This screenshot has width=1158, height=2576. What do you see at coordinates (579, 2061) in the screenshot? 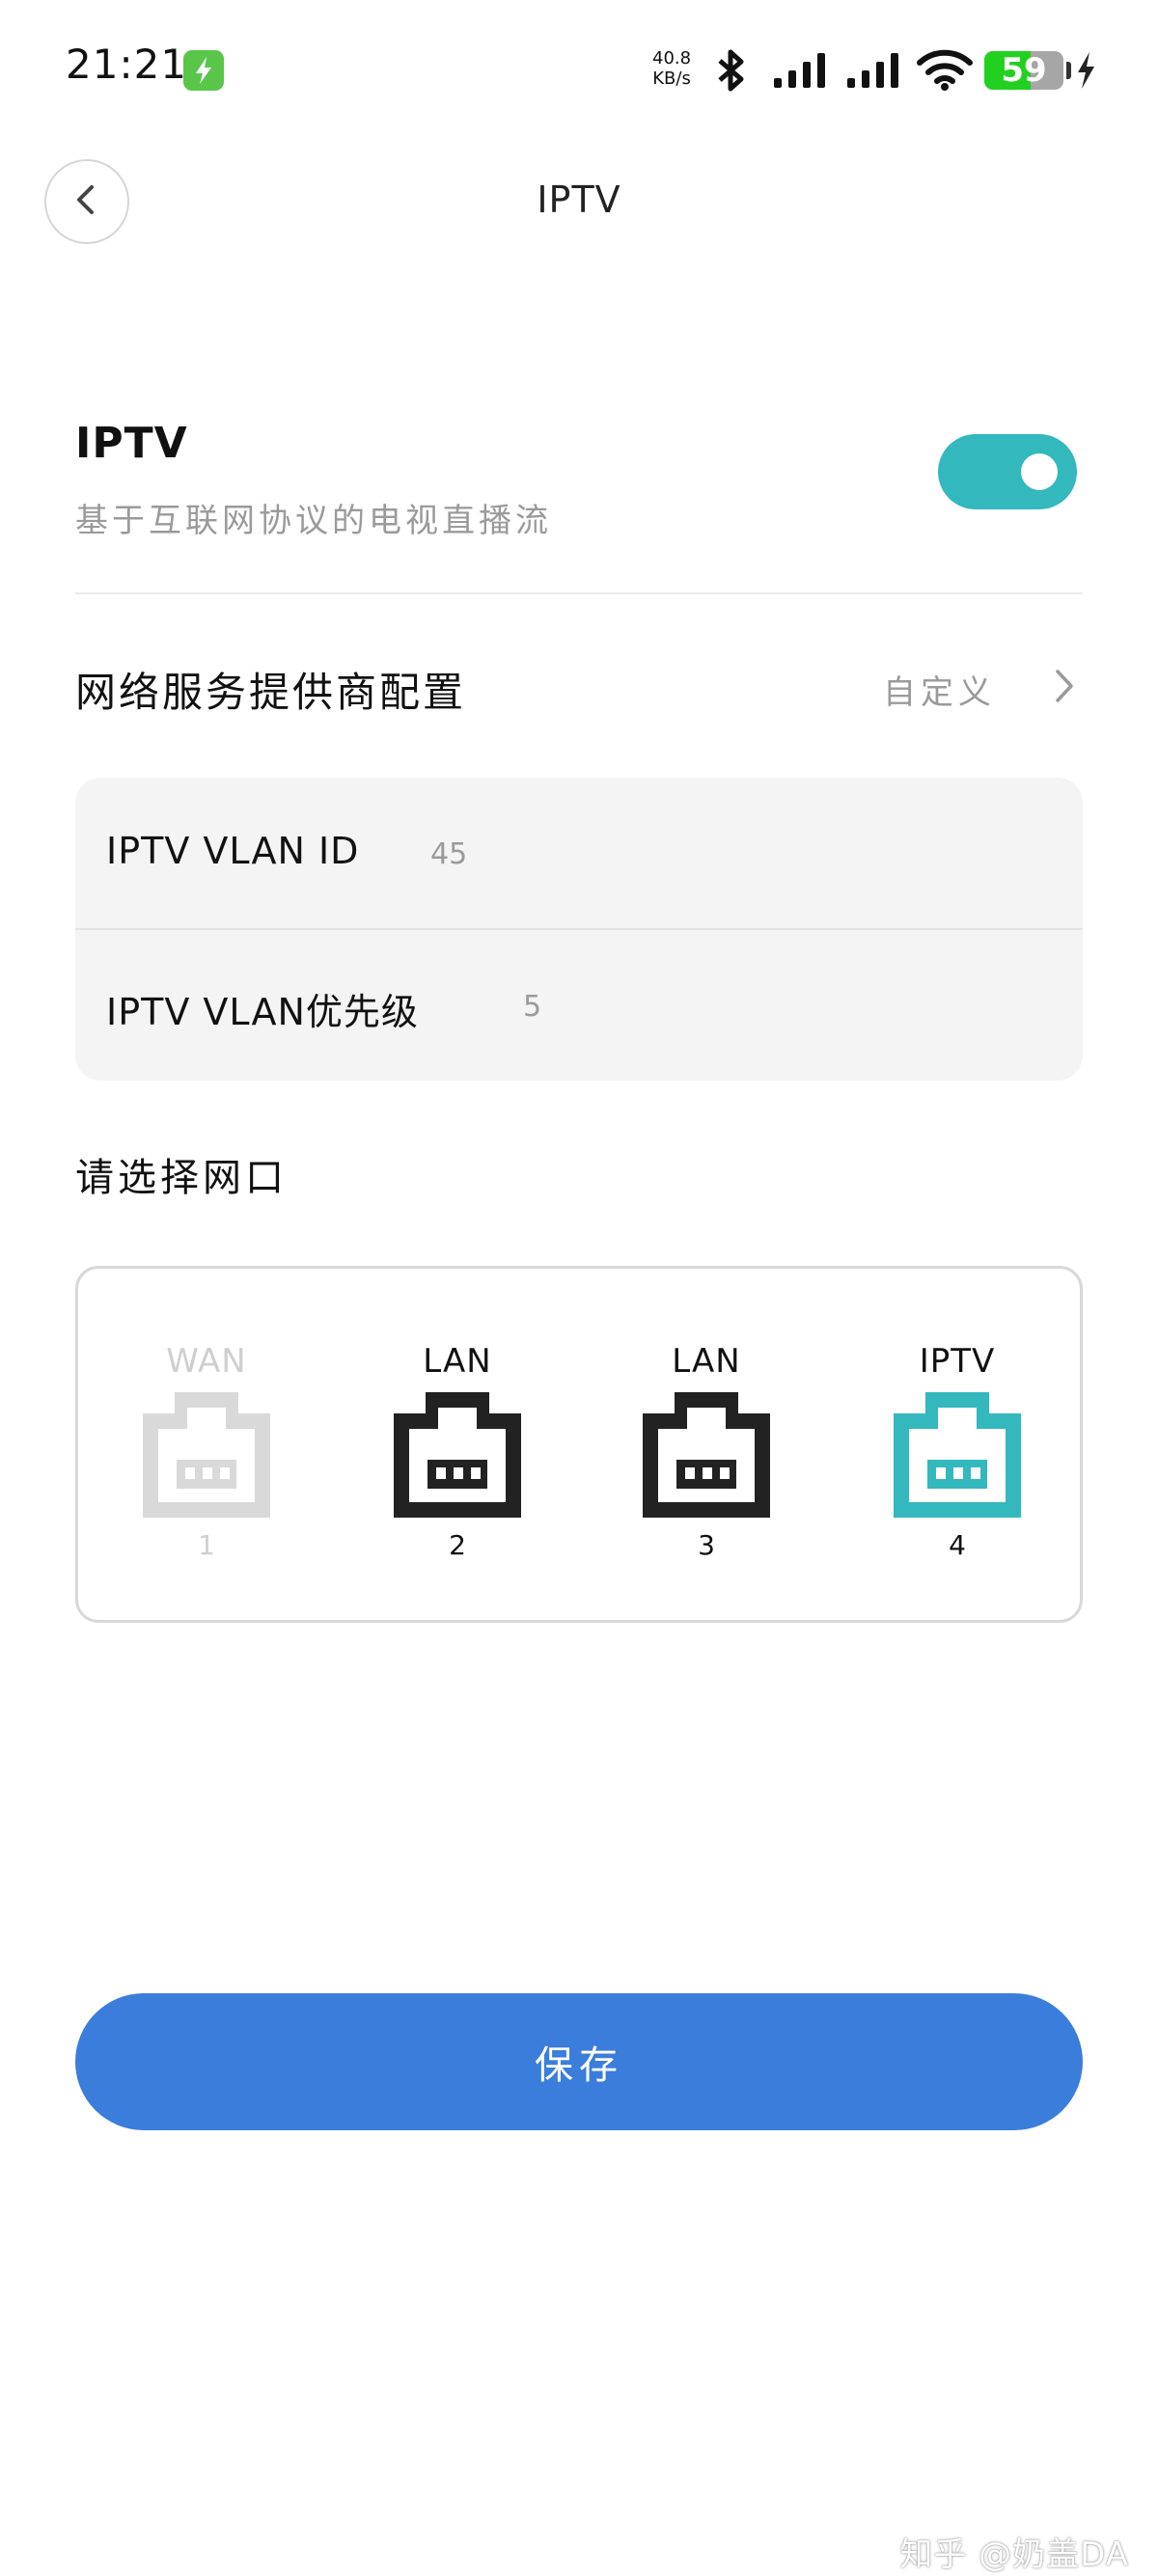
I see `save-button: 保存` at bounding box center [579, 2061].